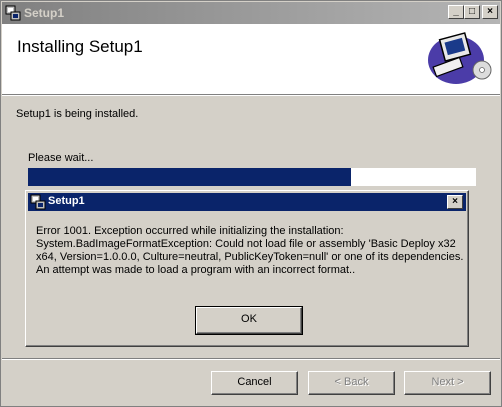  I want to click on progress-fill, so click(189, 177).